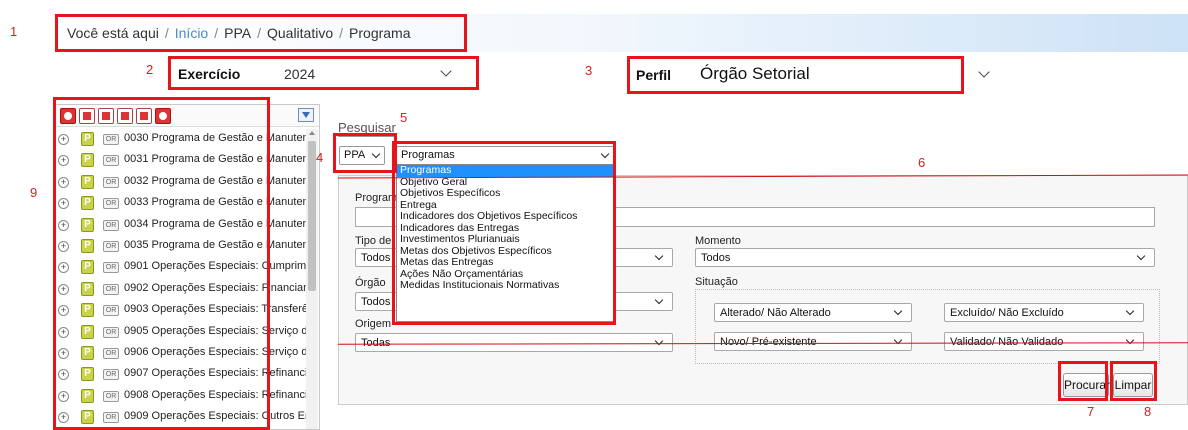  Describe the element at coordinates (716, 258) in the screenshot. I see `momento-value: Todos` at that location.